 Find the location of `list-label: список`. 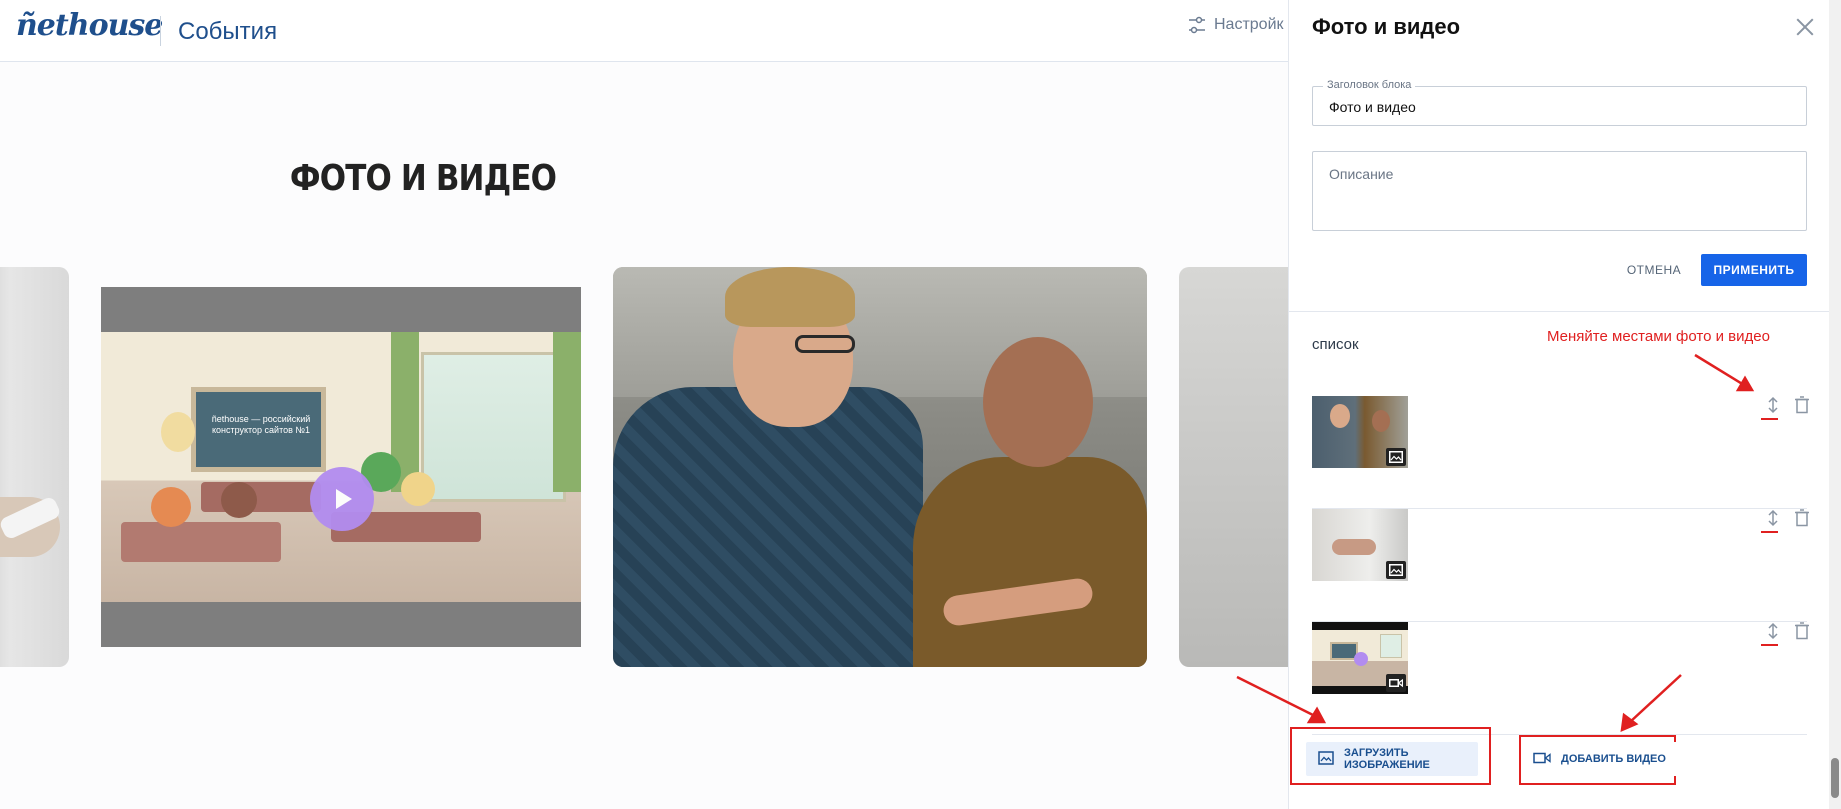

list-label: список is located at coordinates (1335, 344).